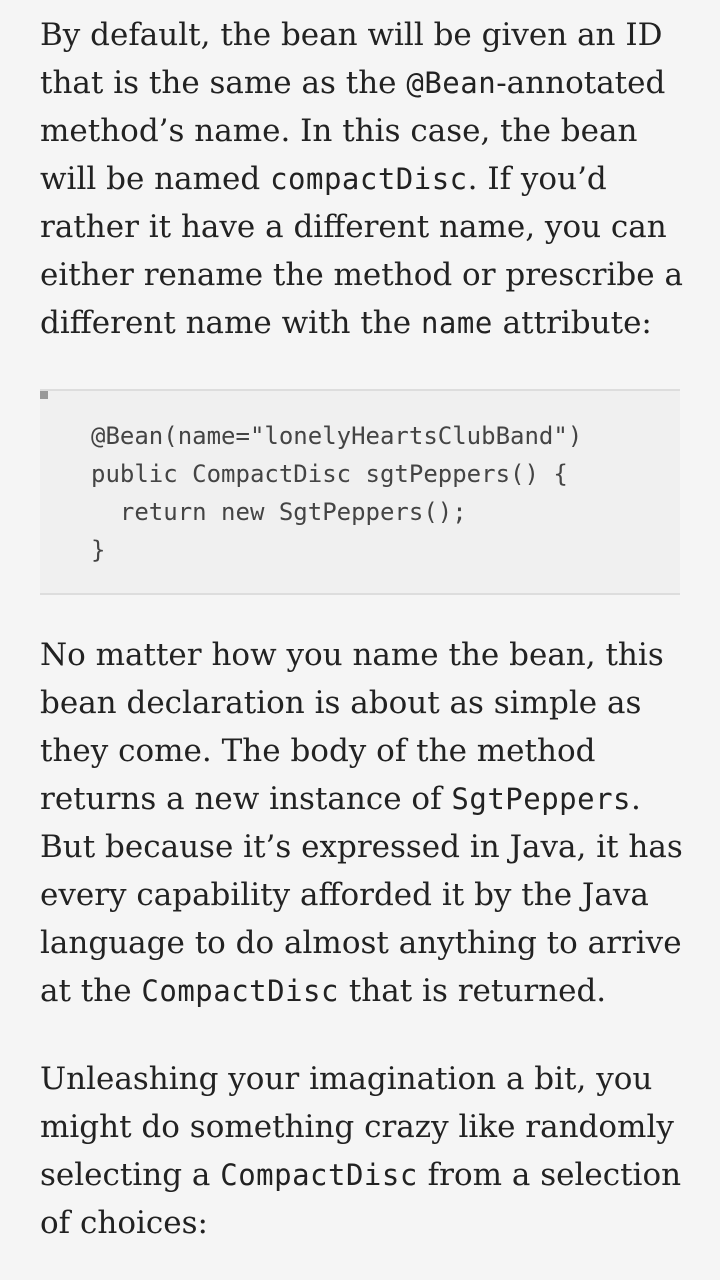 Image resolution: width=720 pixels, height=1280 pixels. What do you see at coordinates (456, 323) in the screenshot?
I see `inline-code-name: name` at bounding box center [456, 323].